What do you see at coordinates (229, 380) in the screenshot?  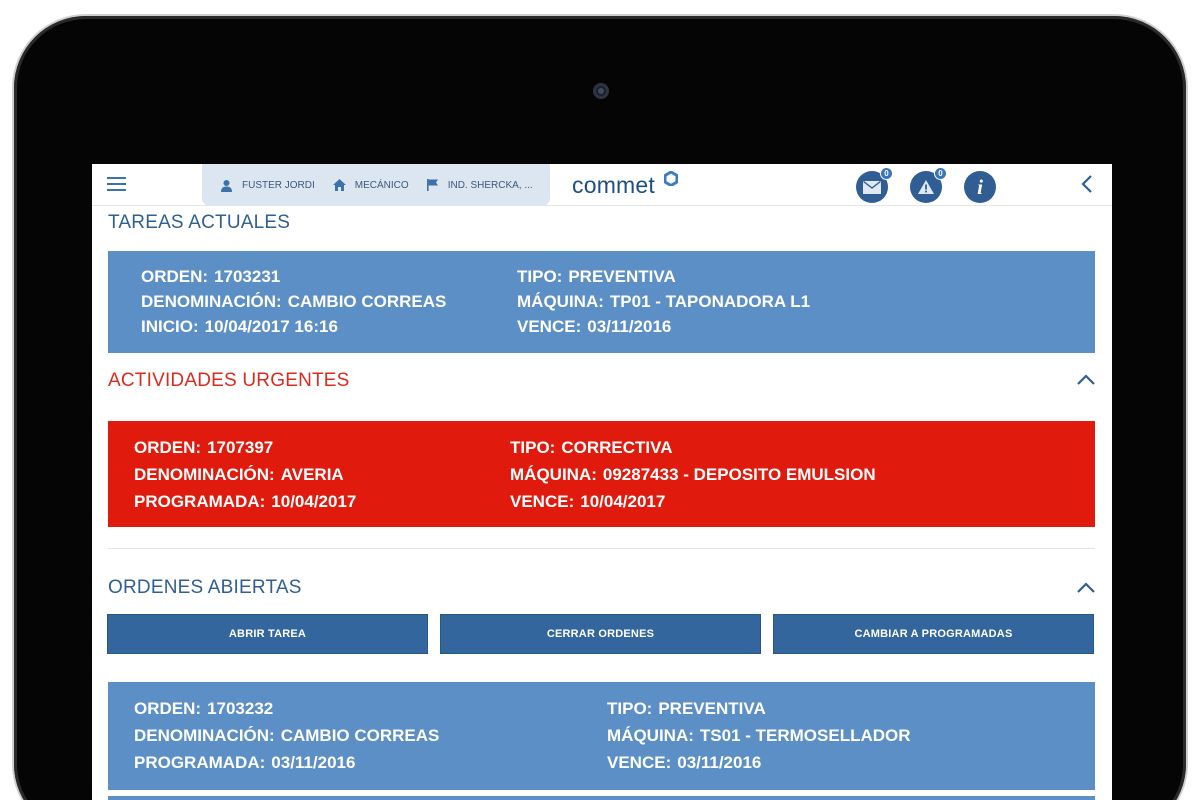 I see `urgent-activities-title: ACTIVIDADES URGENTES` at bounding box center [229, 380].